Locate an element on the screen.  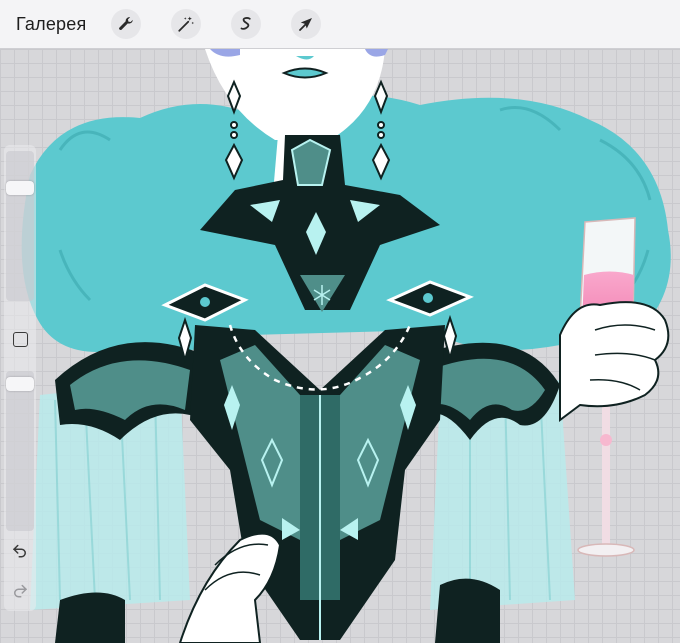
left-sidebar is located at coordinates (20, 378).